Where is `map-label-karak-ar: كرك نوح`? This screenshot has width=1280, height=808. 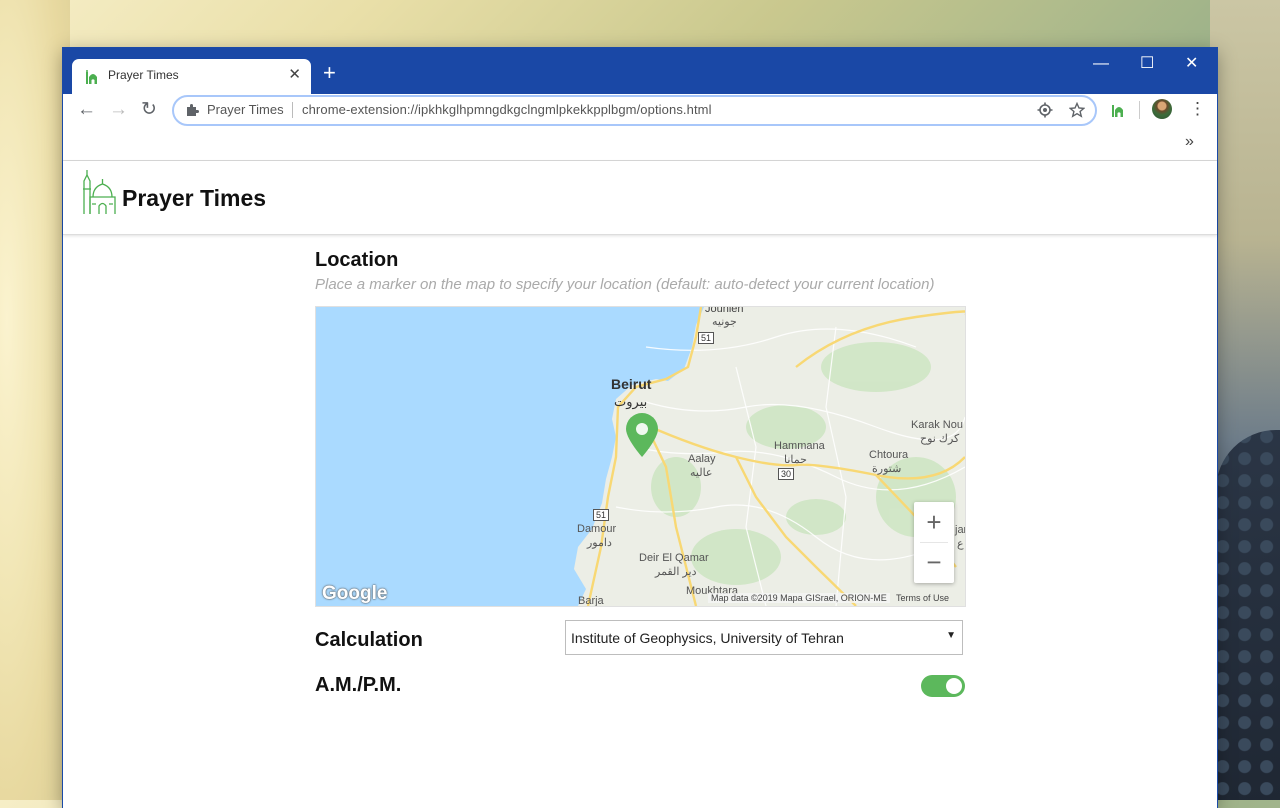
map-label-karak-ar: كرك نوح is located at coordinates (940, 439).